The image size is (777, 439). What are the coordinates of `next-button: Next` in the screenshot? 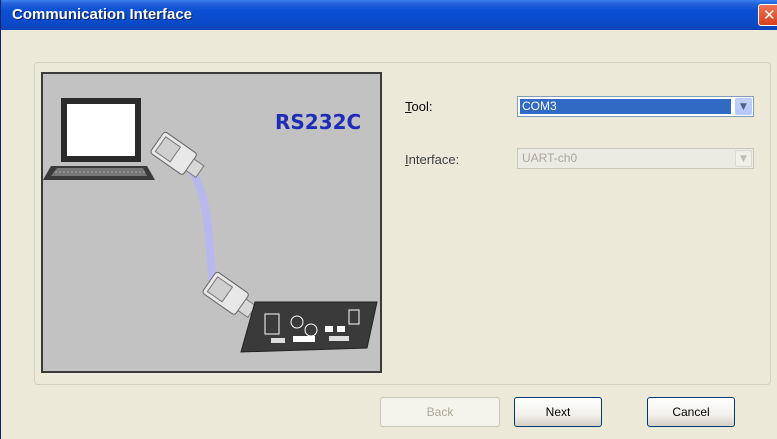 It's located at (558, 412).